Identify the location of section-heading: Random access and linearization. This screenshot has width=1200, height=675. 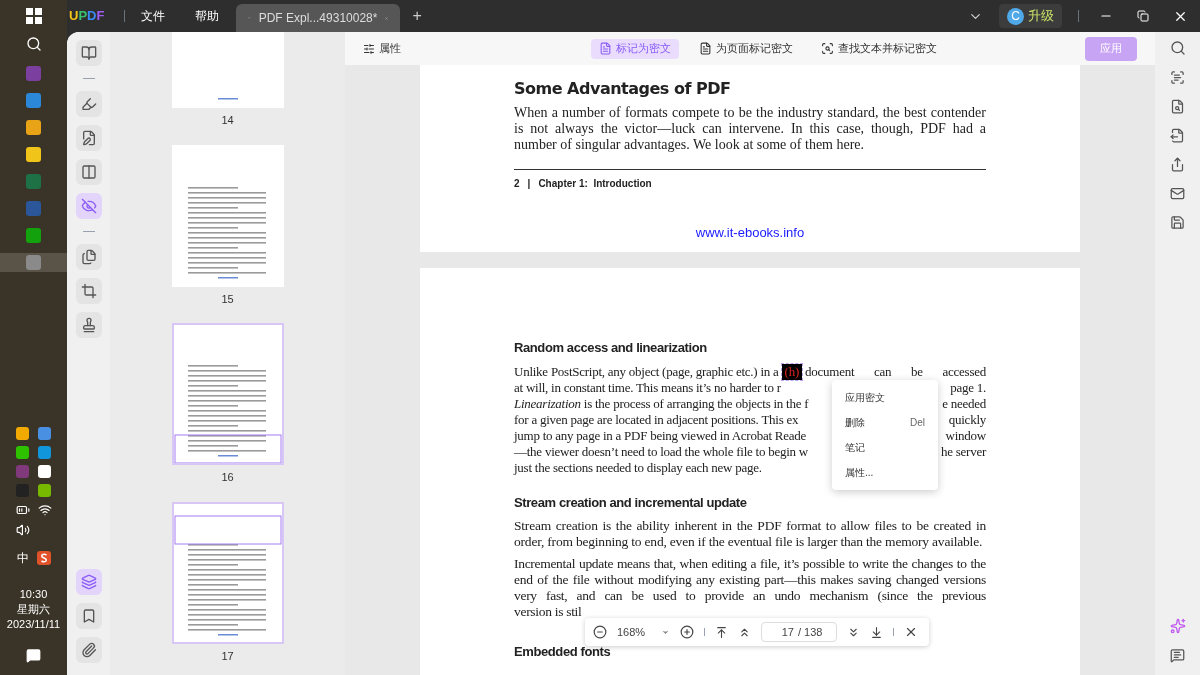
(611, 348).